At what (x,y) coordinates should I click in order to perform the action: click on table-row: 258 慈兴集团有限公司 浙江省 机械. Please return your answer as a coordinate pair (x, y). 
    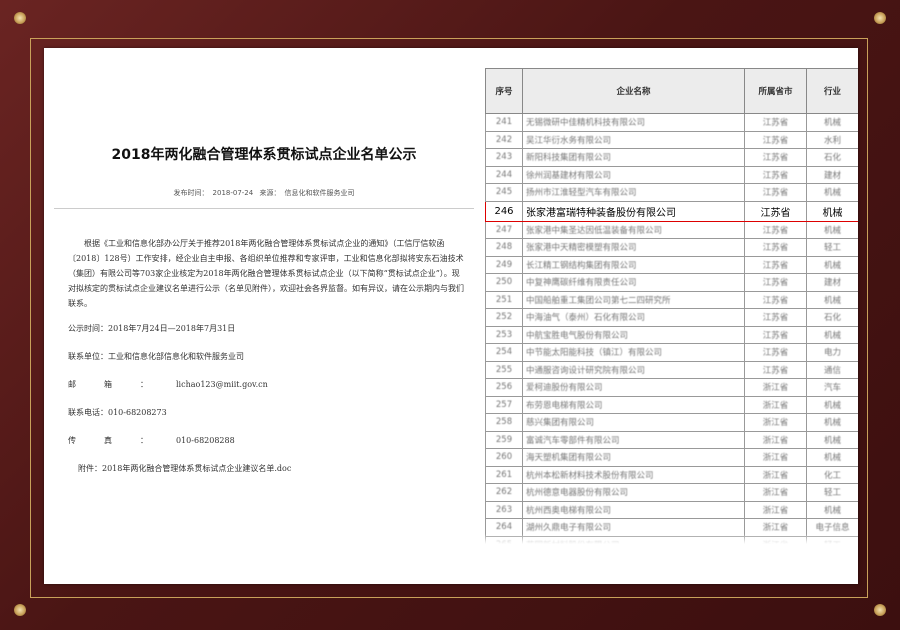
    Looking at the image, I should click on (671, 422).